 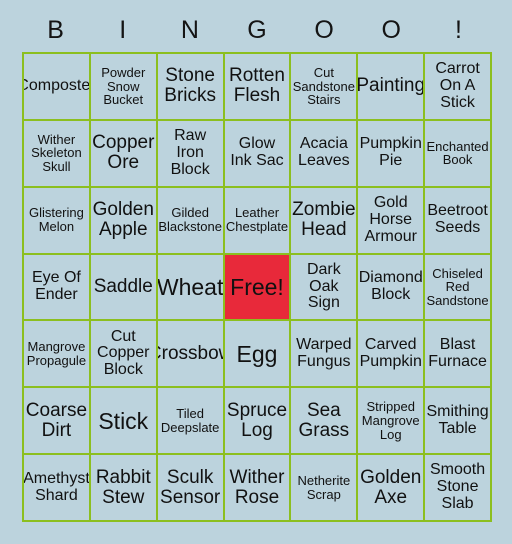 I want to click on bingo-cell: Cut Copper Block, so click(x=124, y=355).